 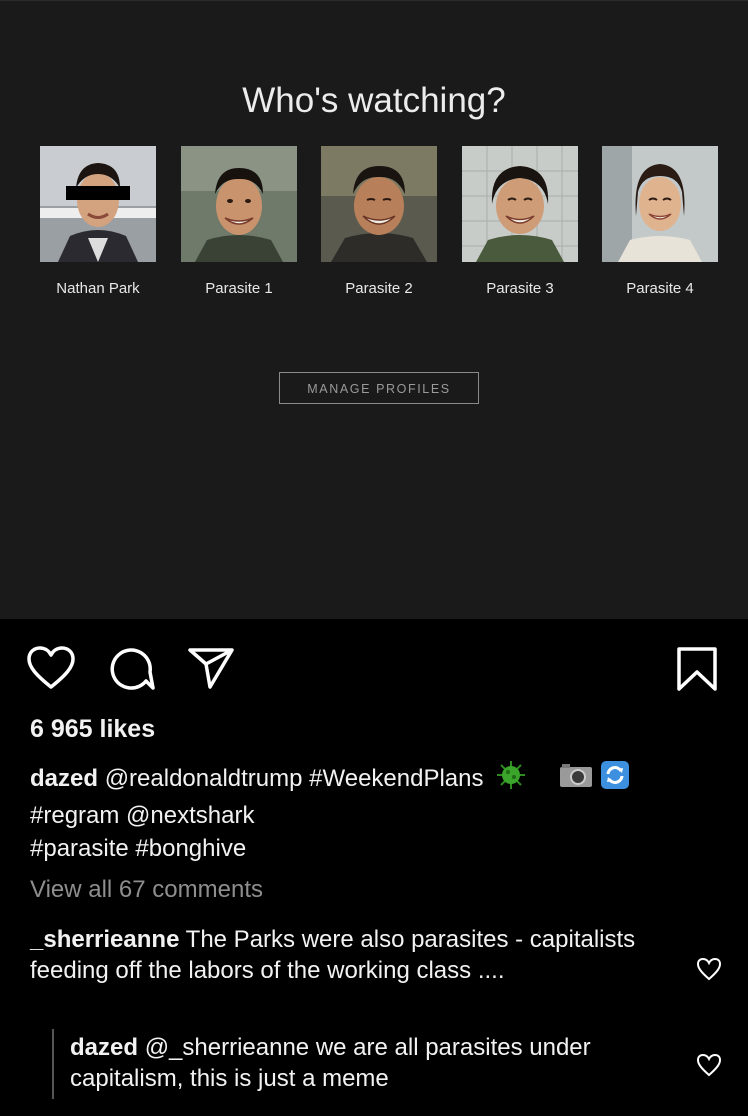 What do you see at coordinates (104, 1047) in the screenshot?
I see `comment-username: dazed` at bounding box center [104, 1047].